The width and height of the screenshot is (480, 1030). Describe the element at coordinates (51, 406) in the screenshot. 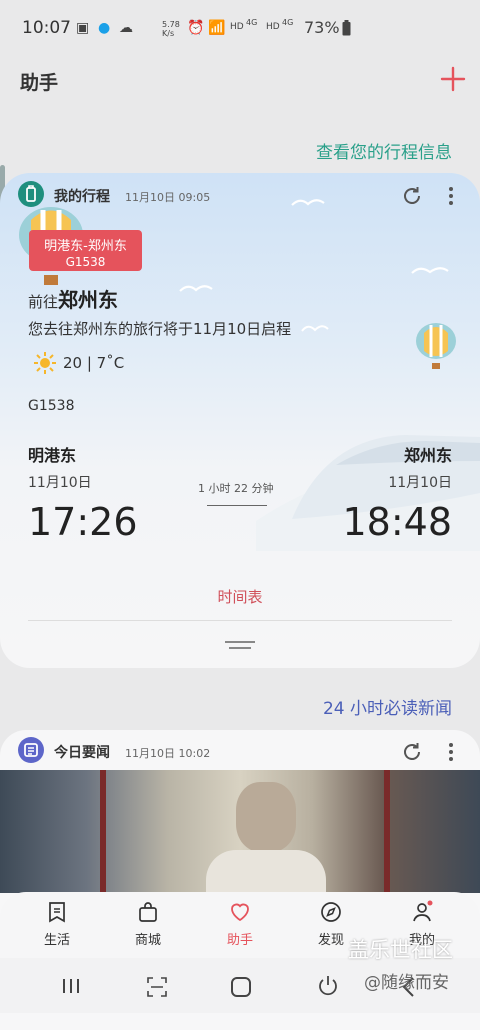

I see `train-number: G1538` at that location.